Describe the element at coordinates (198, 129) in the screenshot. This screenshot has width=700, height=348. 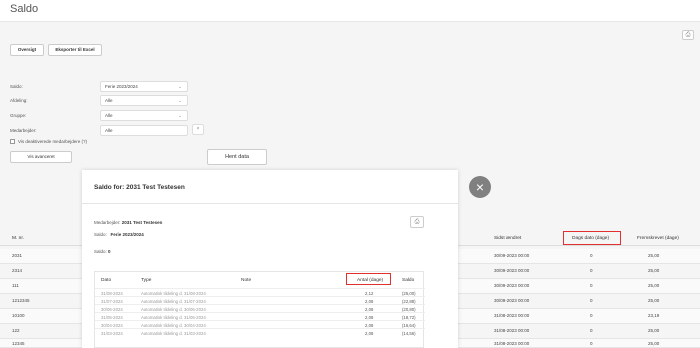
I see `clear-employee-button: ×` at that location.